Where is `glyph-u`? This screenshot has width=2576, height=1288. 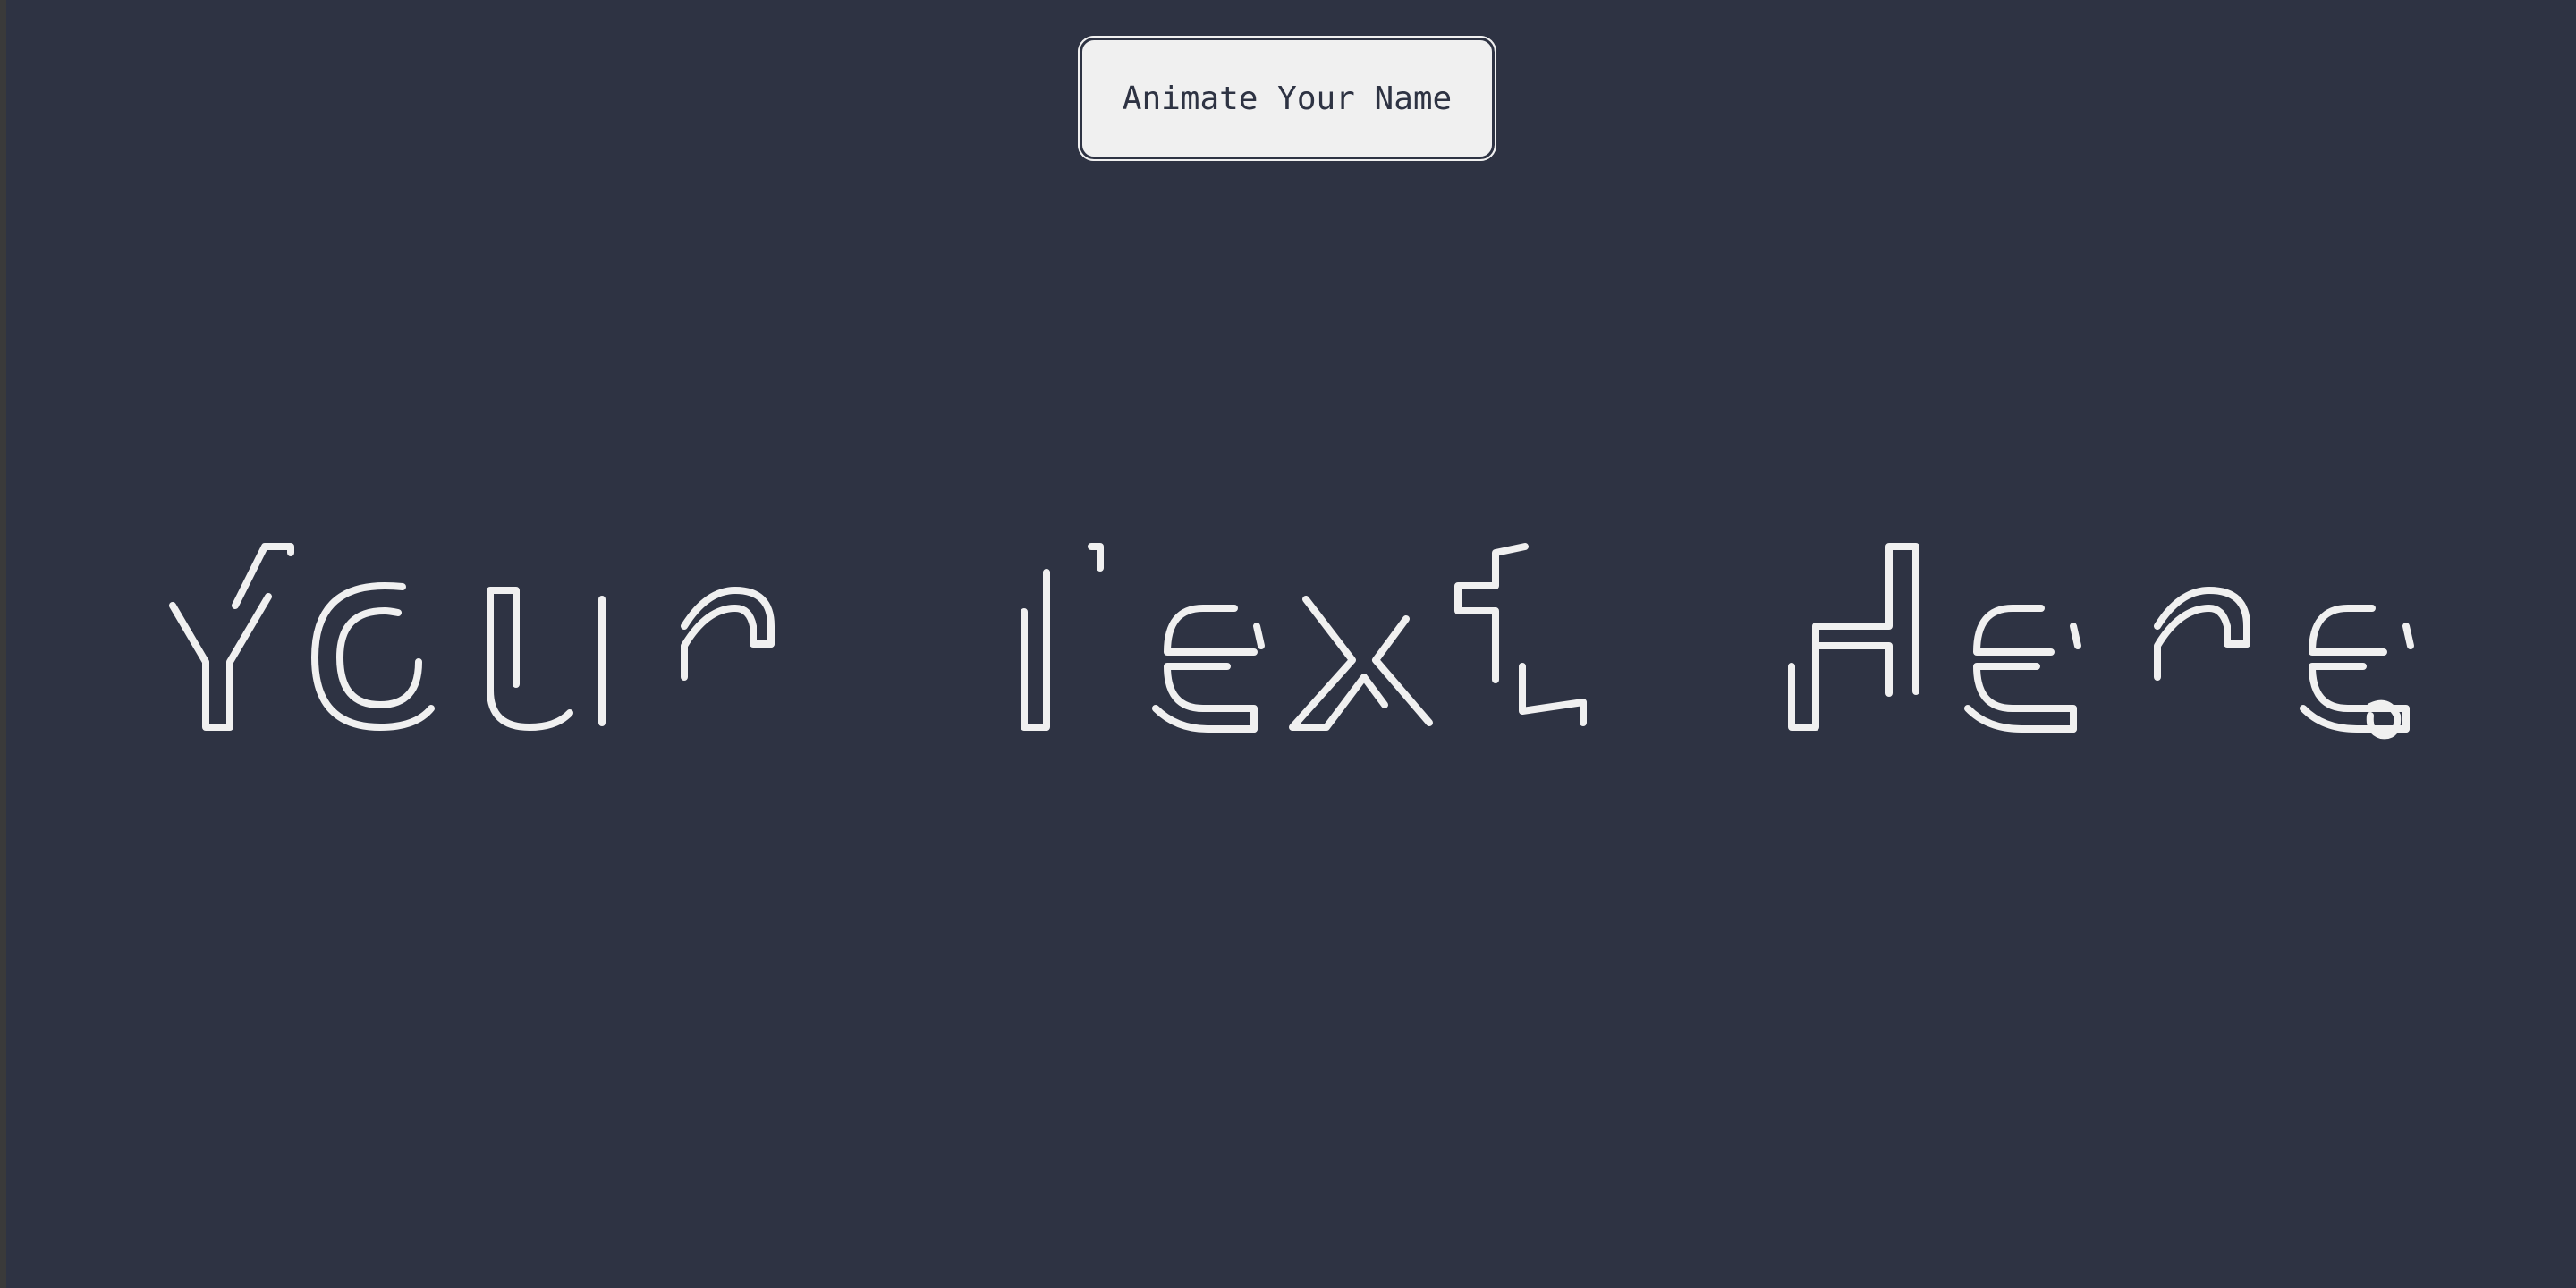 glyph-u is located at coordinates (546, 659).